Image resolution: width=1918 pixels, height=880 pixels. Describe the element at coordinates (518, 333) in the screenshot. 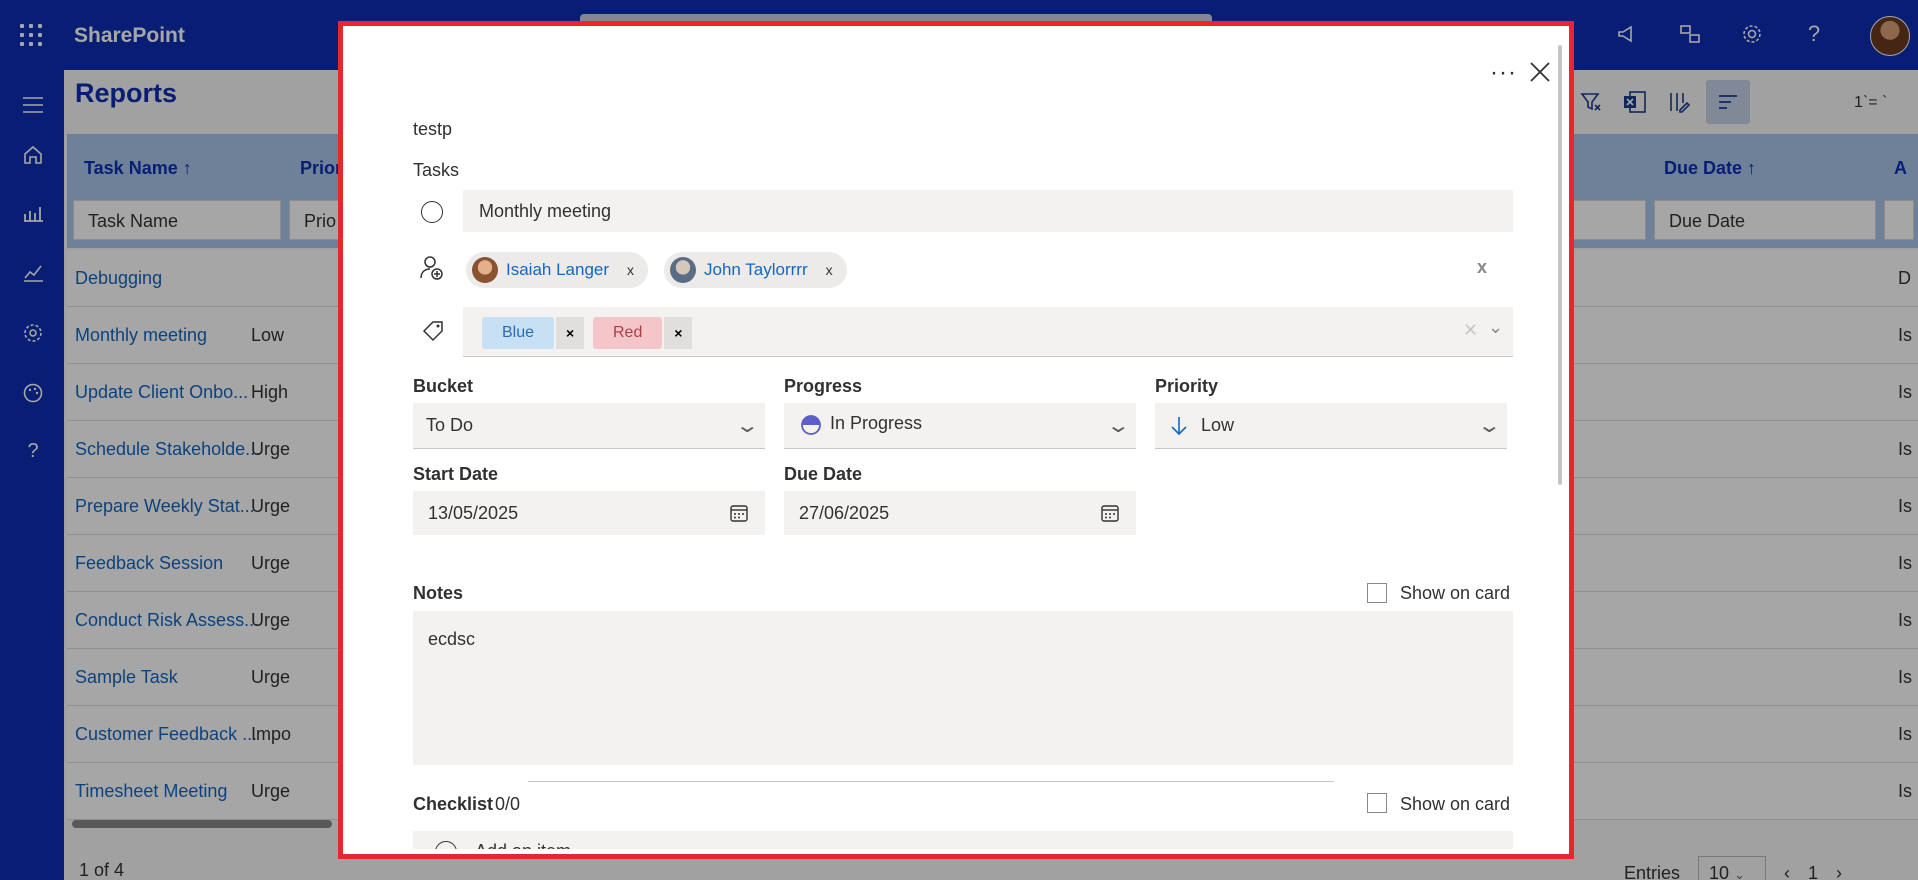

I see `label-name: Blue` at that location.